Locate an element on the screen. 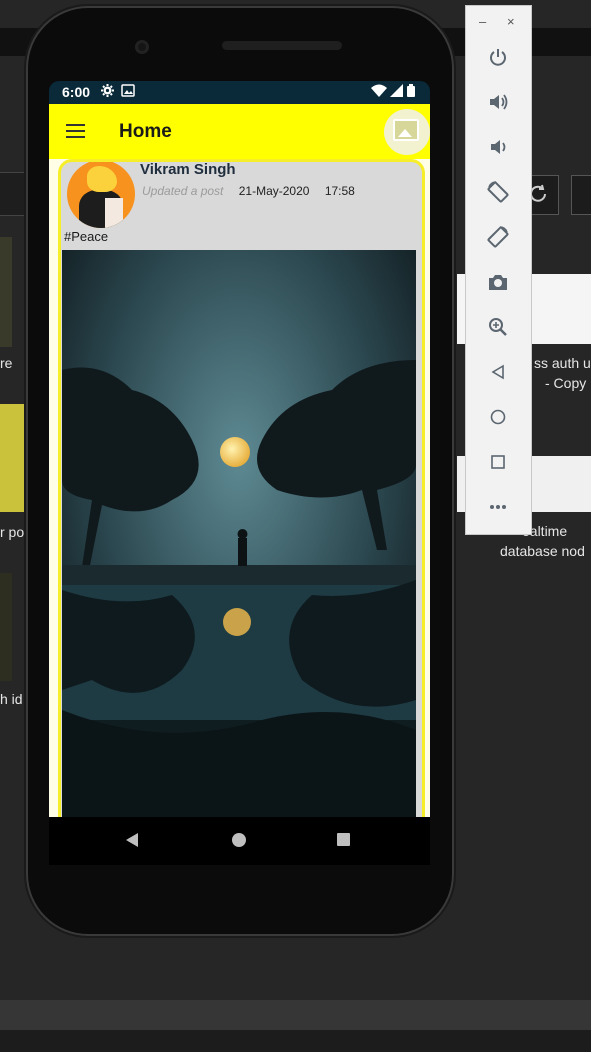  add-image-button is located at coordinates (407, 132).